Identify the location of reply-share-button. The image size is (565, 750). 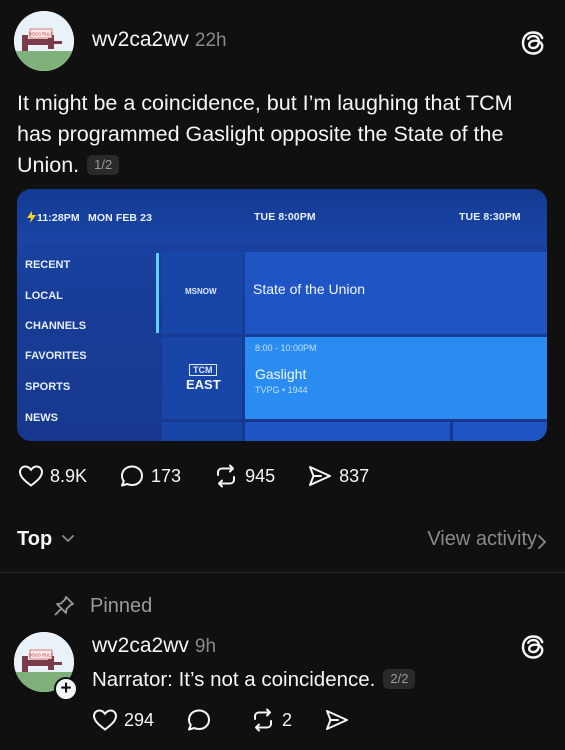
(340, 720).